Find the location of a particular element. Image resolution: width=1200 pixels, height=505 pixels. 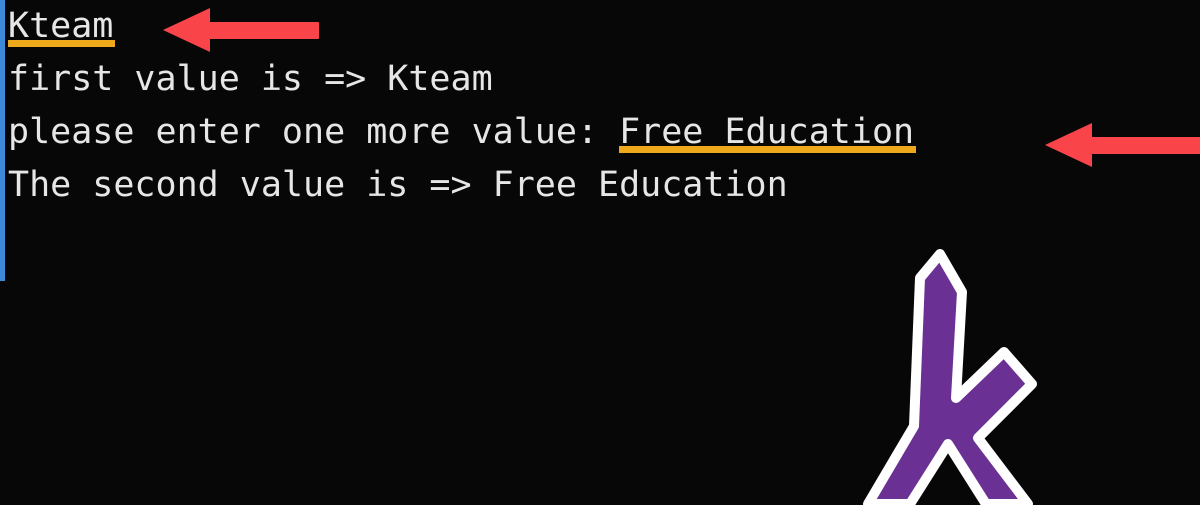

annotation-arrow-second-input is located at coordinates (1122, 145).